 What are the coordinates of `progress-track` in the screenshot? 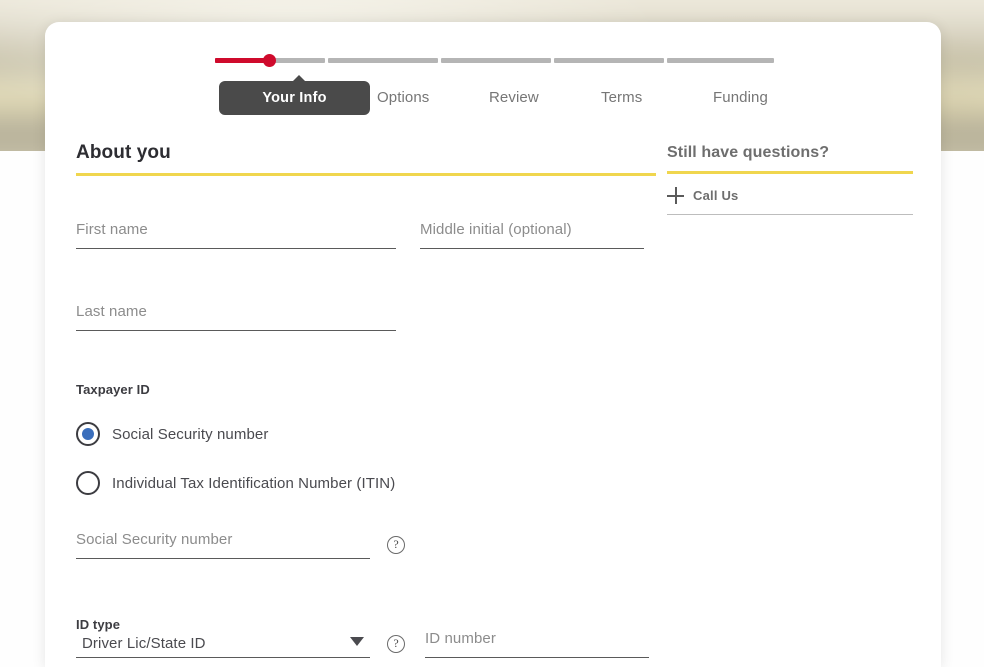 It's located at (495, 60).